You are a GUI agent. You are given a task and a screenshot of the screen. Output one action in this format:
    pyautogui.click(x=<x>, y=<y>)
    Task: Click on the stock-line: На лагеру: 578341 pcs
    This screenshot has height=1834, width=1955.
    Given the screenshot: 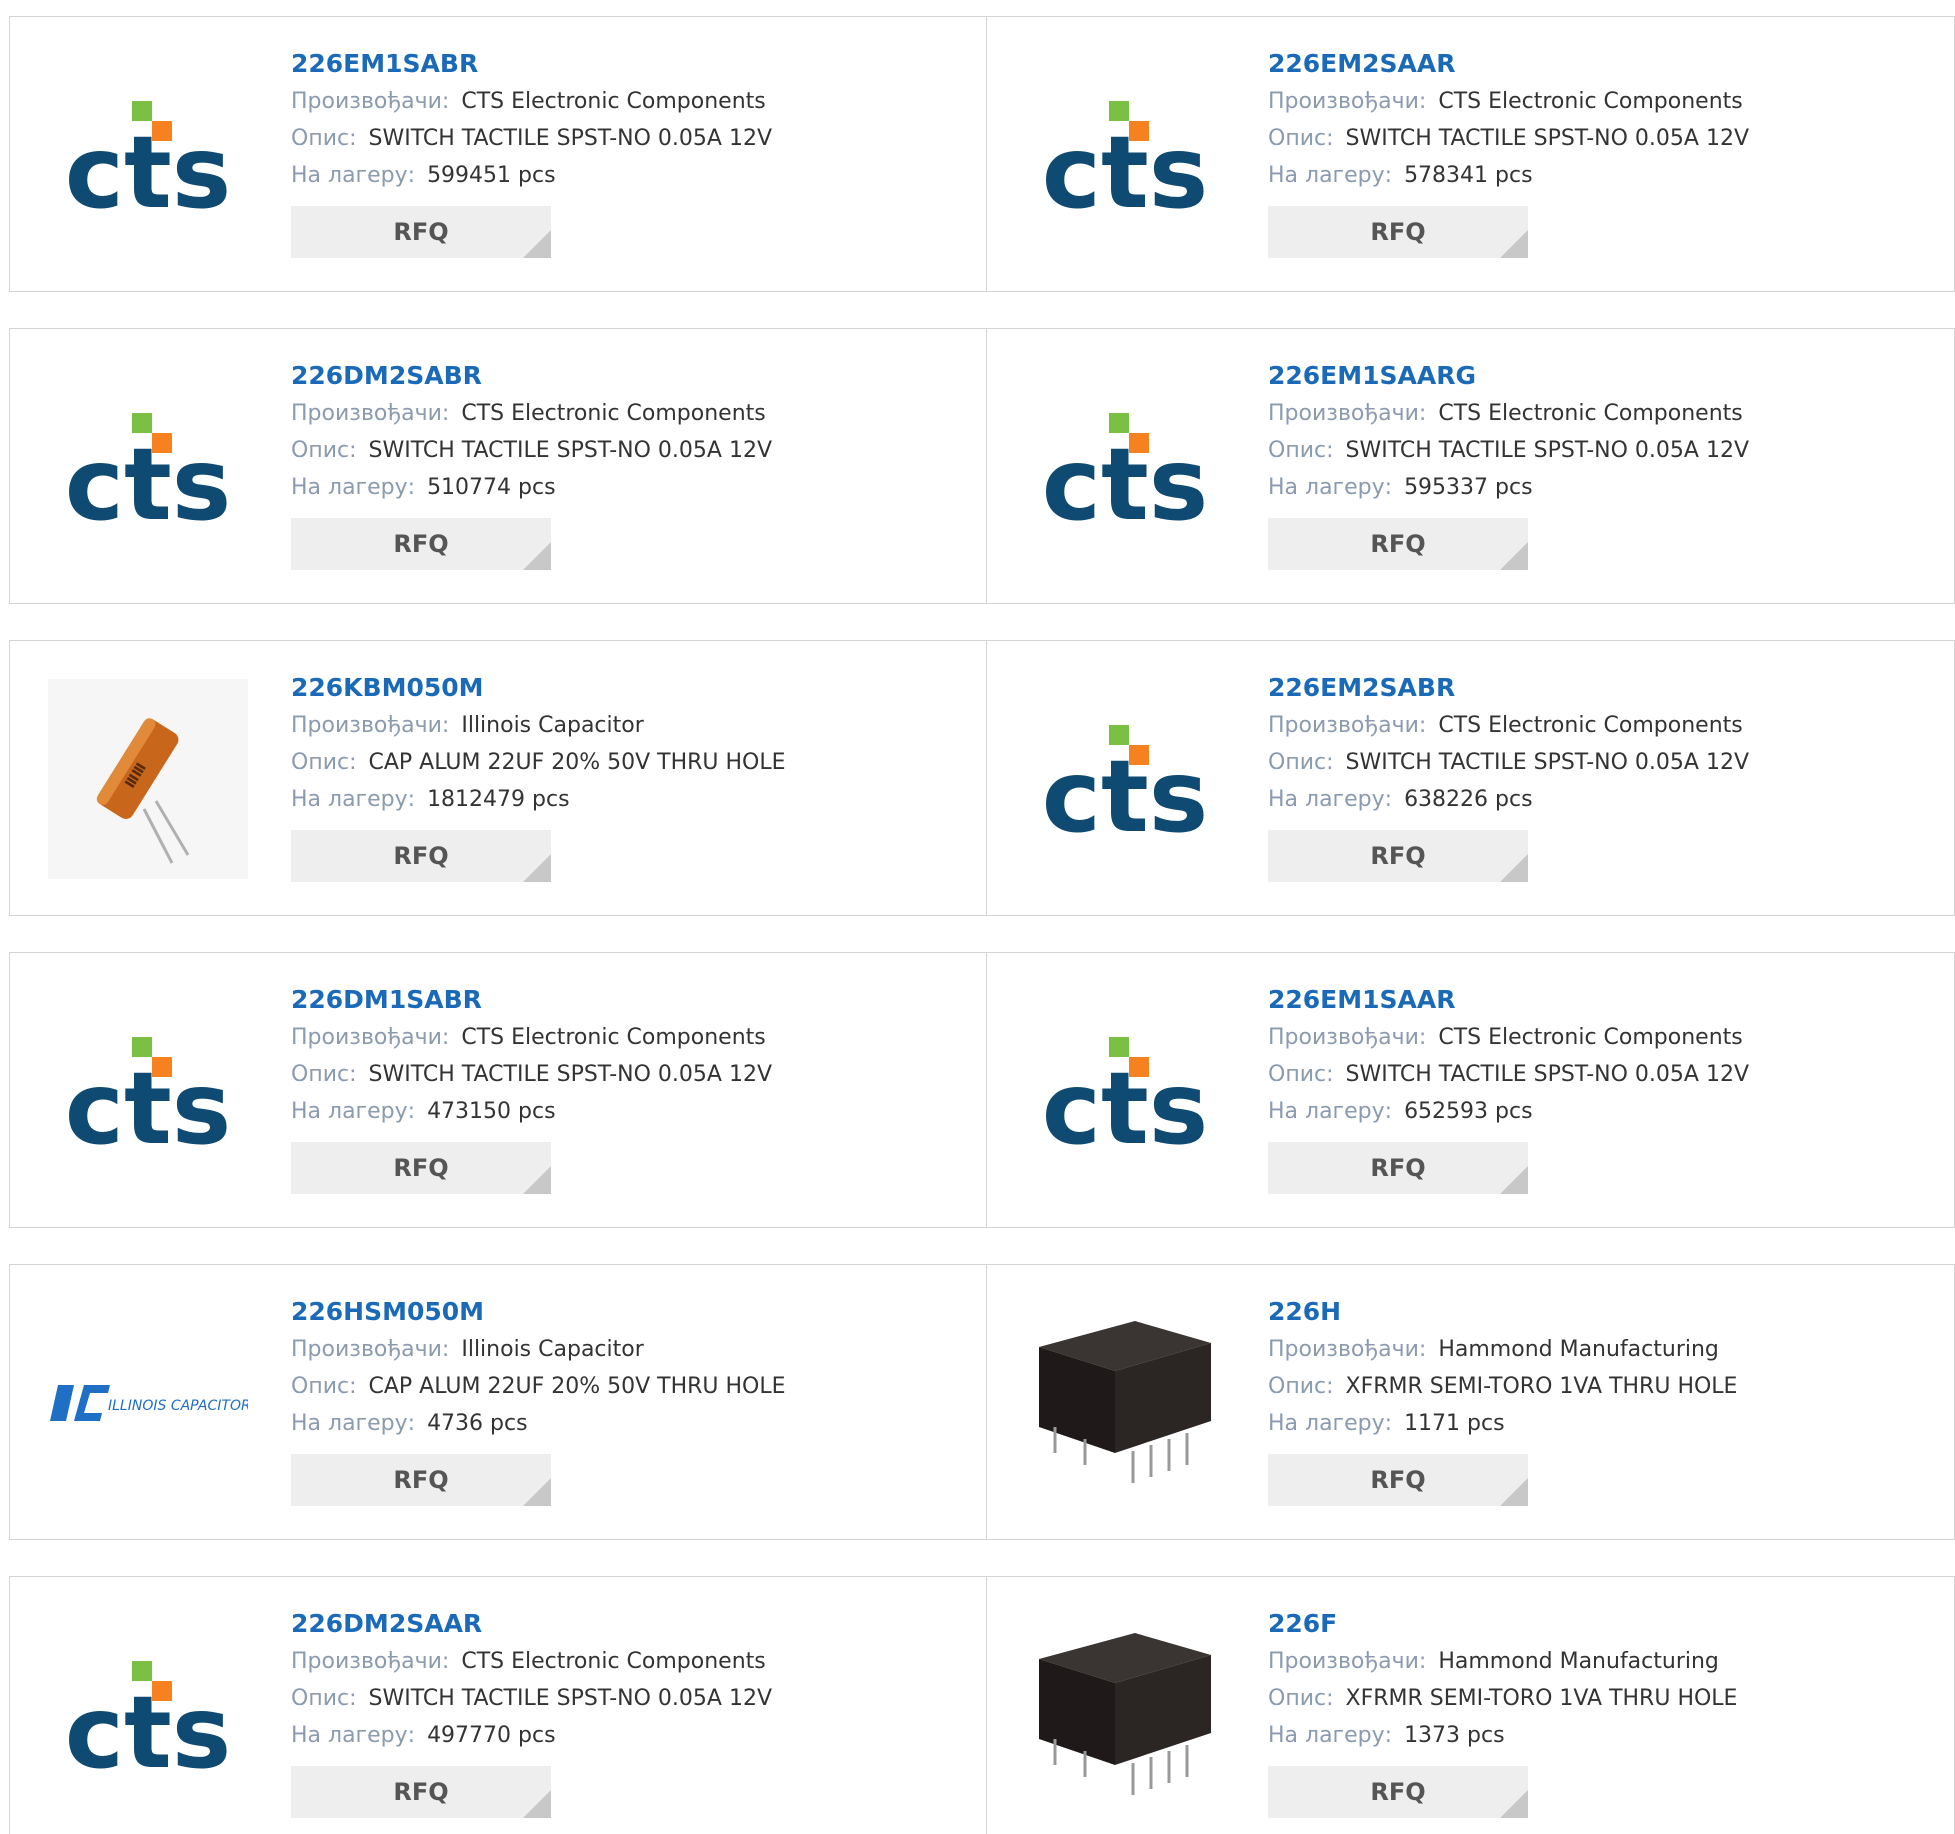 What is the action you would take?
    pyautogui.click(x=1508, y=175)
    